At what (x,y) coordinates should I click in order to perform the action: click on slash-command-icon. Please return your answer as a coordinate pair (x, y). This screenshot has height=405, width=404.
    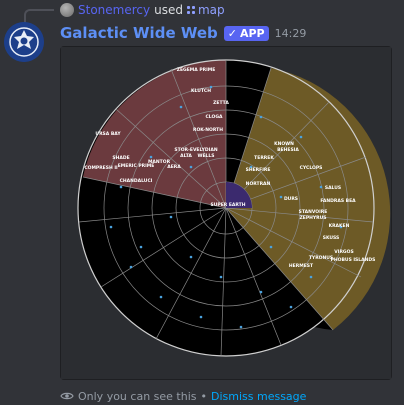
    Looking at the image, I should click on (190, 10).